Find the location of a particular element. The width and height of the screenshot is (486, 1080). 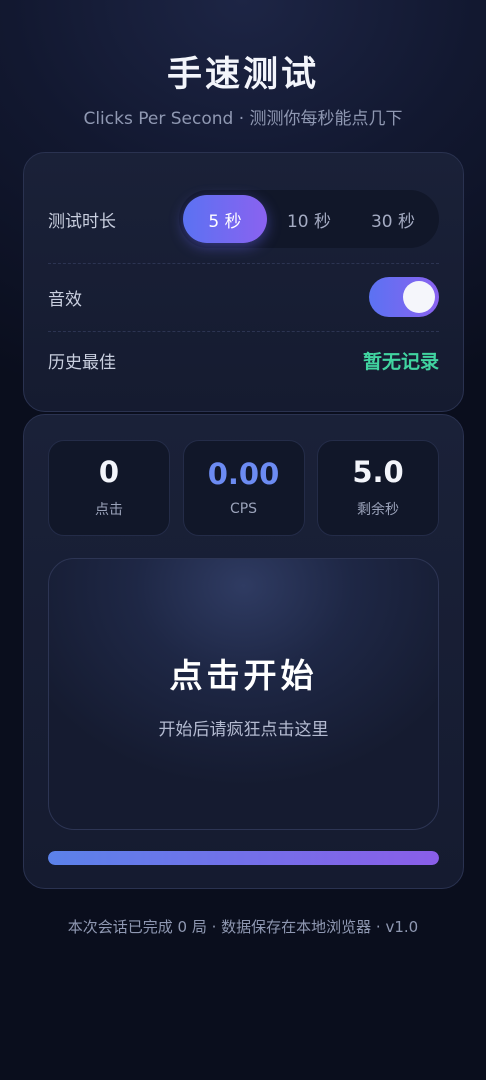

sound-row: 音效 is located at coordinates (243, 297).